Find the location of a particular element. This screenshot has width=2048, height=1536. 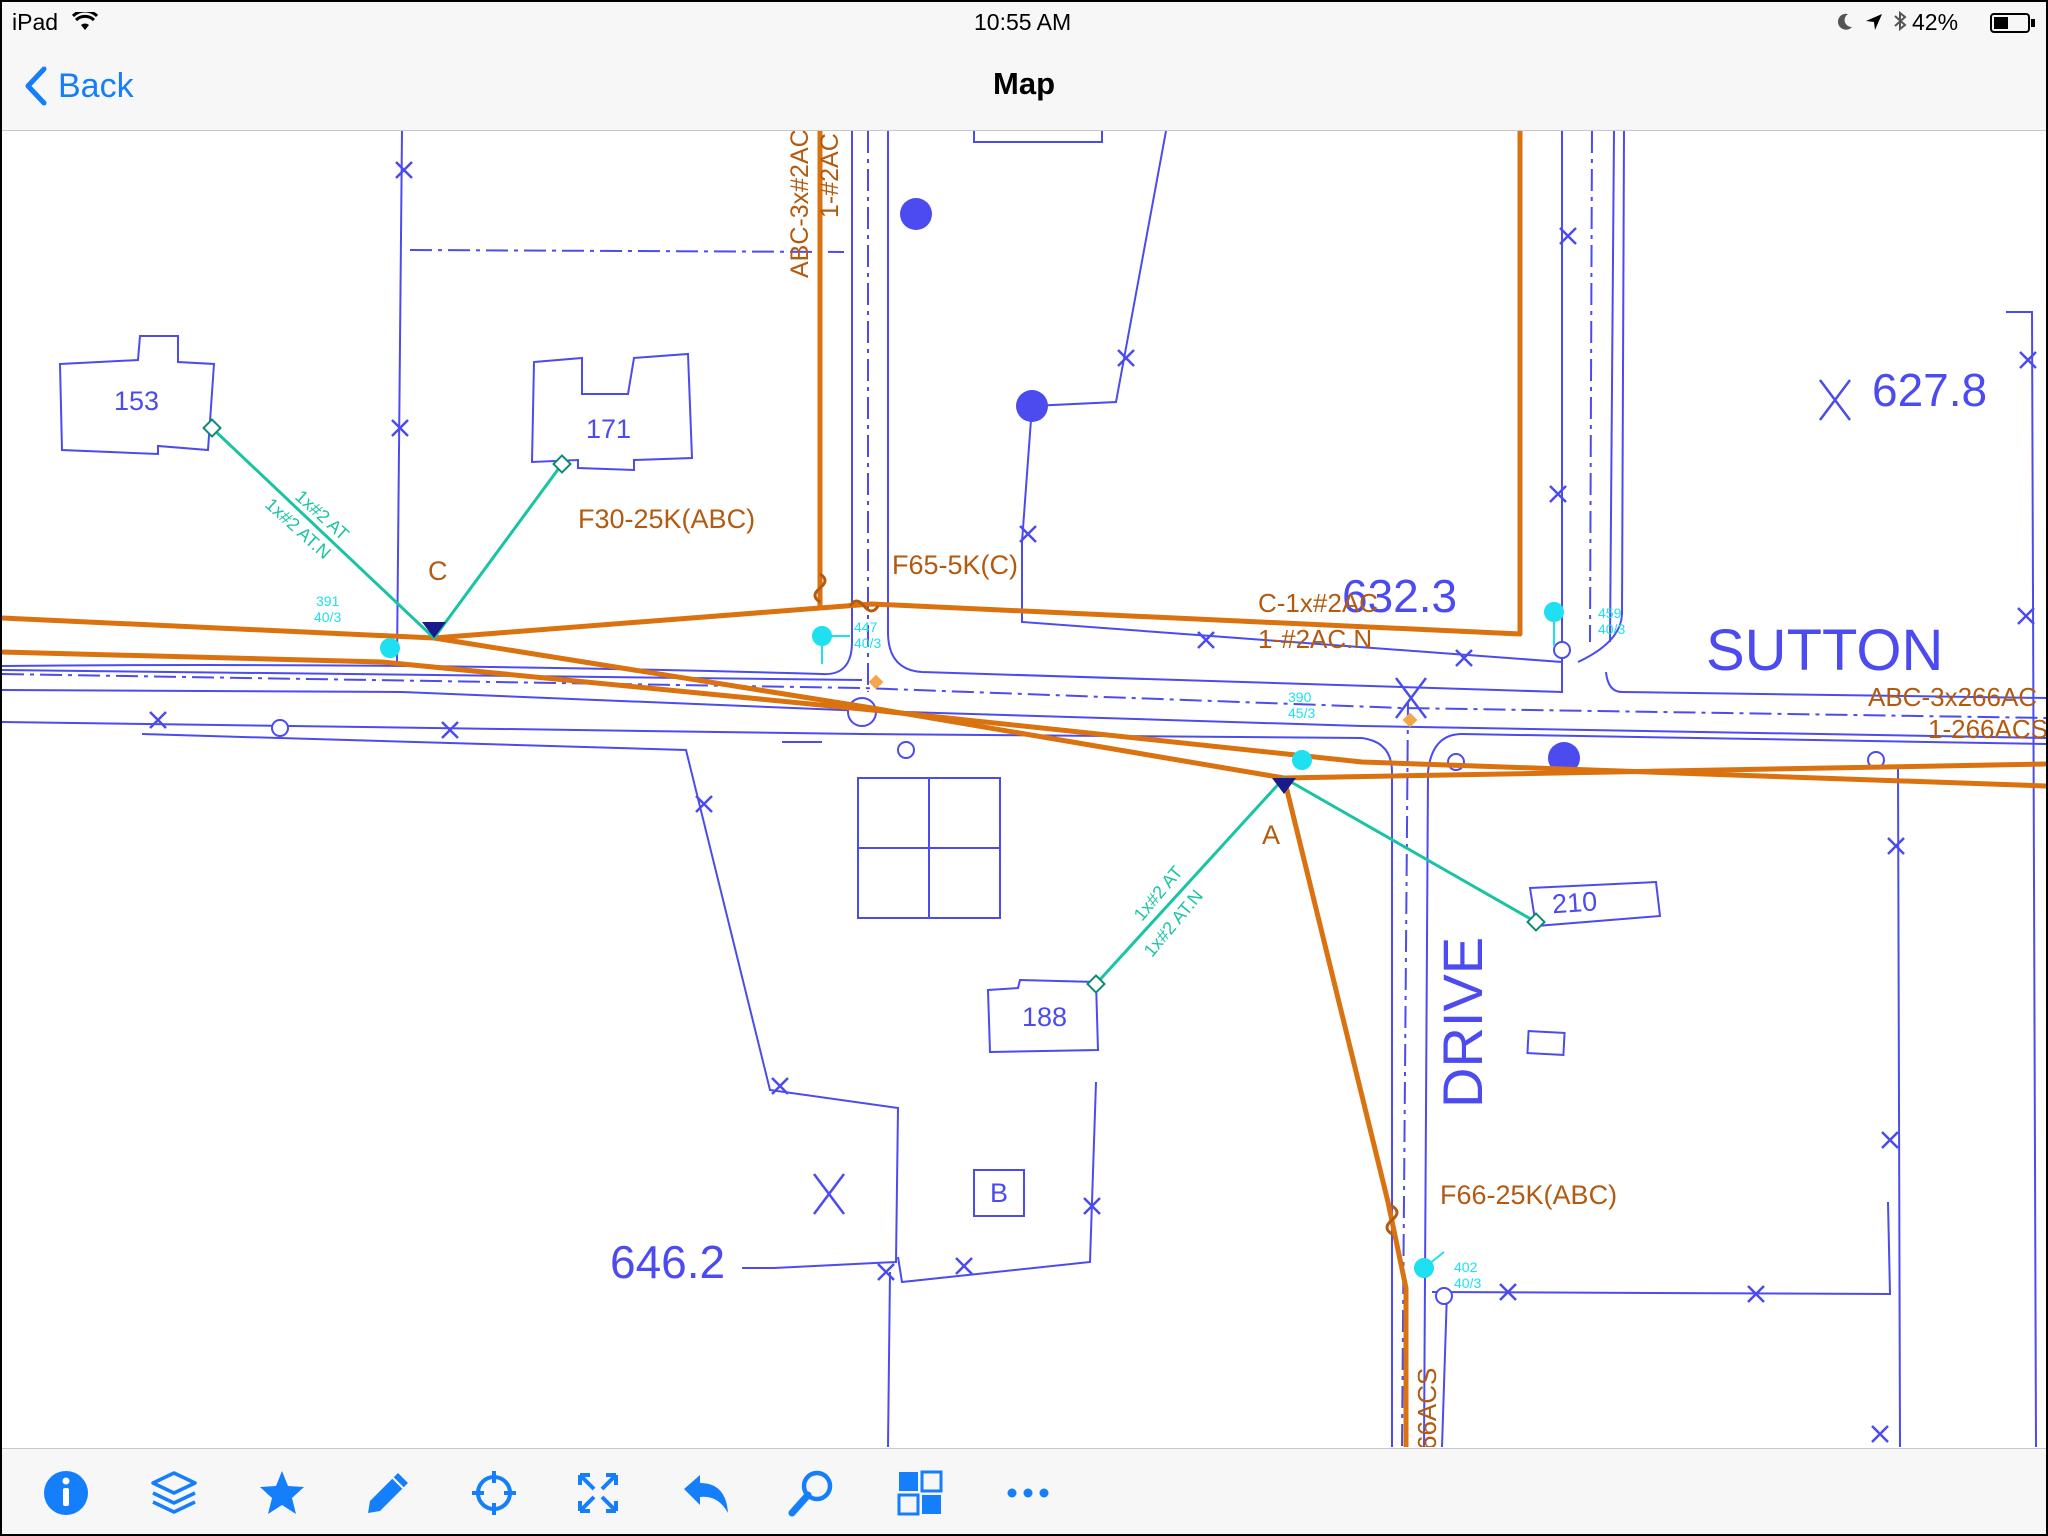

page-title: Map is located at coordinates (1024, 83).